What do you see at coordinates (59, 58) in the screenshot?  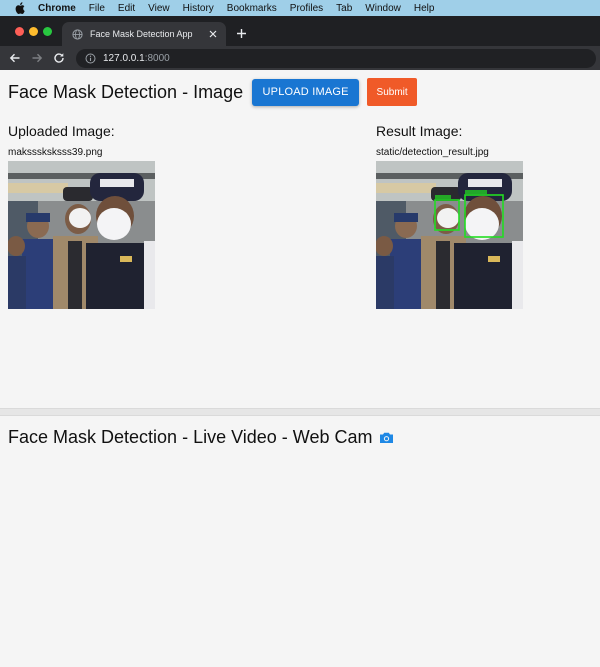 I see `reload-icon` at bounding box center [59, 58].